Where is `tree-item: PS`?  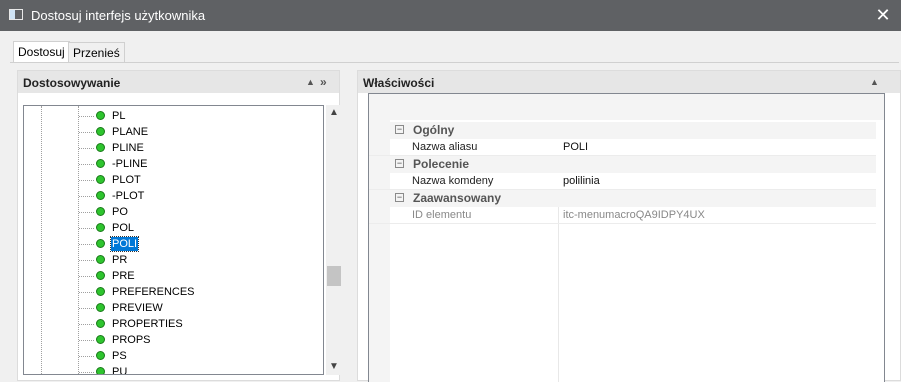
tree-item: PS is located at coordinates (169, 356).